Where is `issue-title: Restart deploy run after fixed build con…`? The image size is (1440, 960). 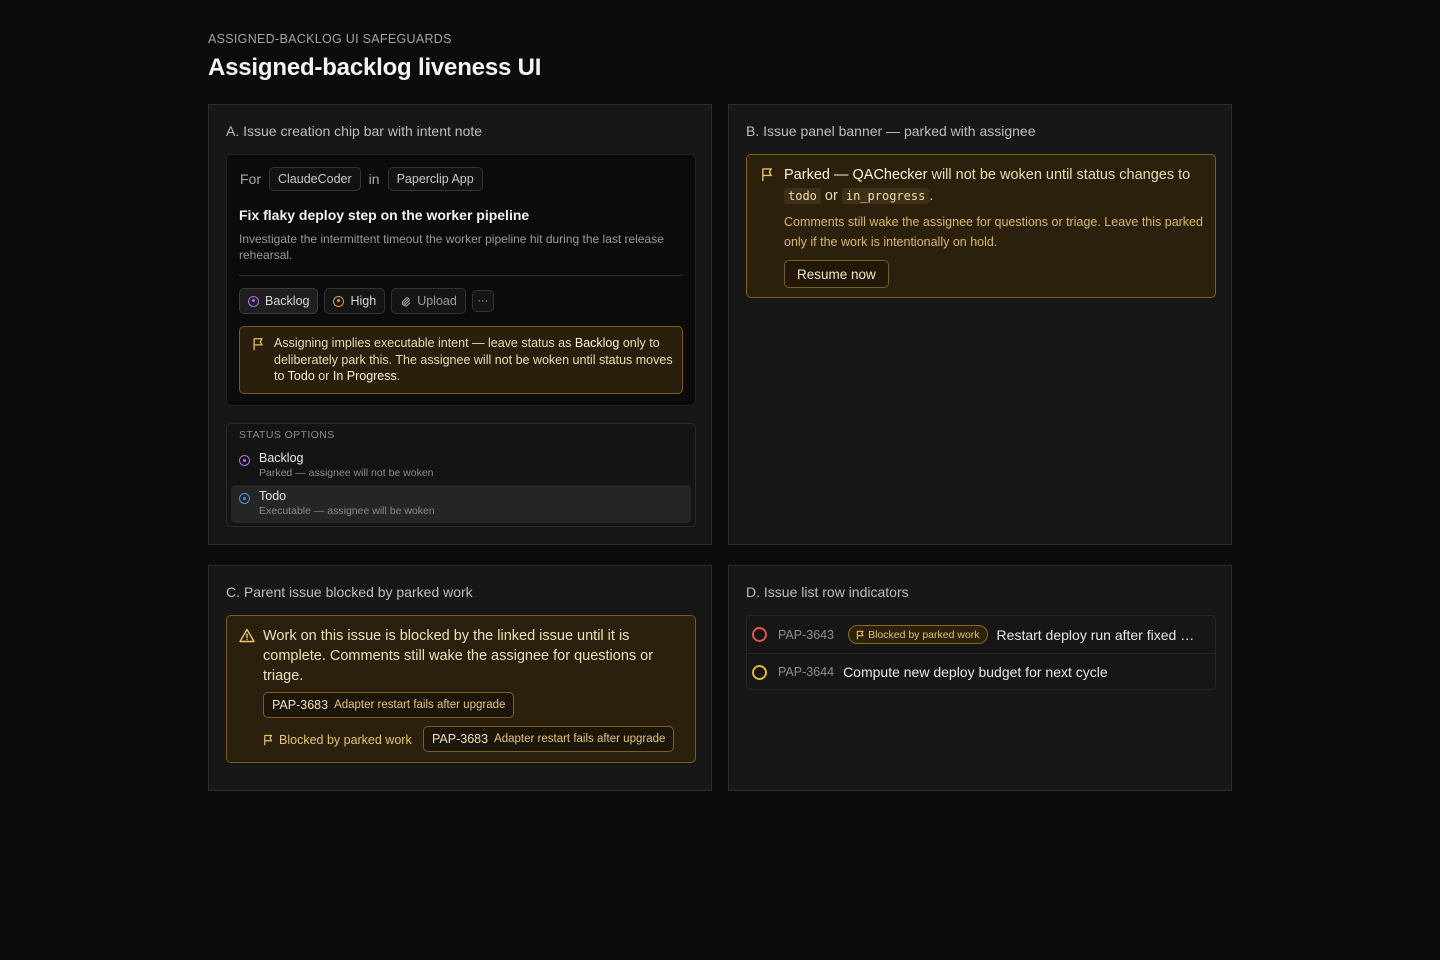 issue-title: Restart deploy run after fixed build con… is located at coordinates (1097, 634).